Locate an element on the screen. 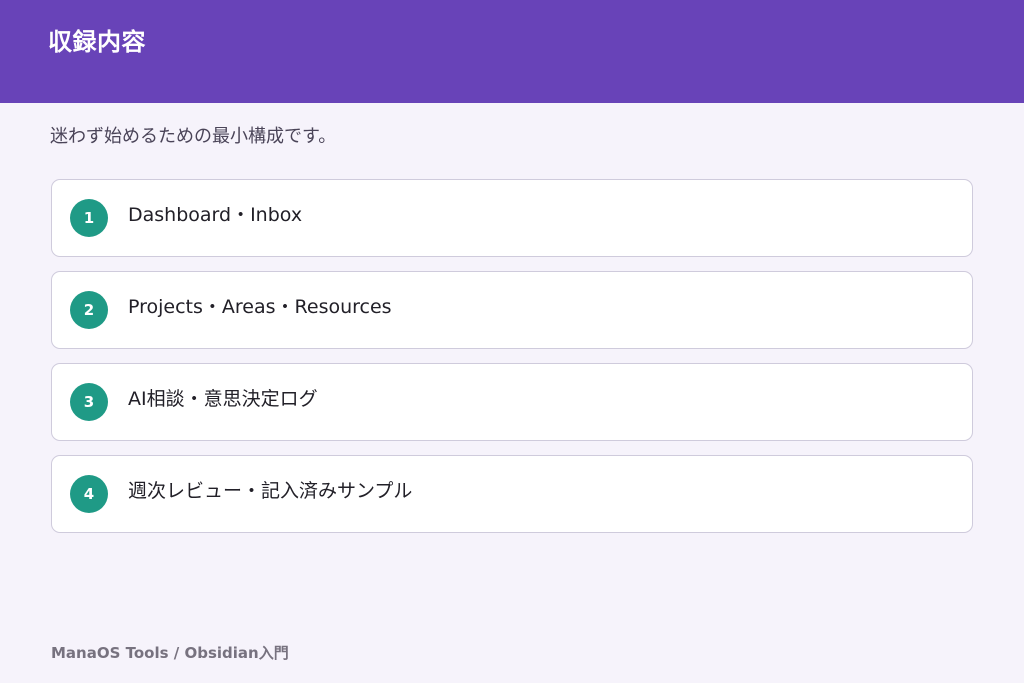 This screenshot has height=683, width=1024. step-number-badge: 1 is located at coordinates (89, 218).